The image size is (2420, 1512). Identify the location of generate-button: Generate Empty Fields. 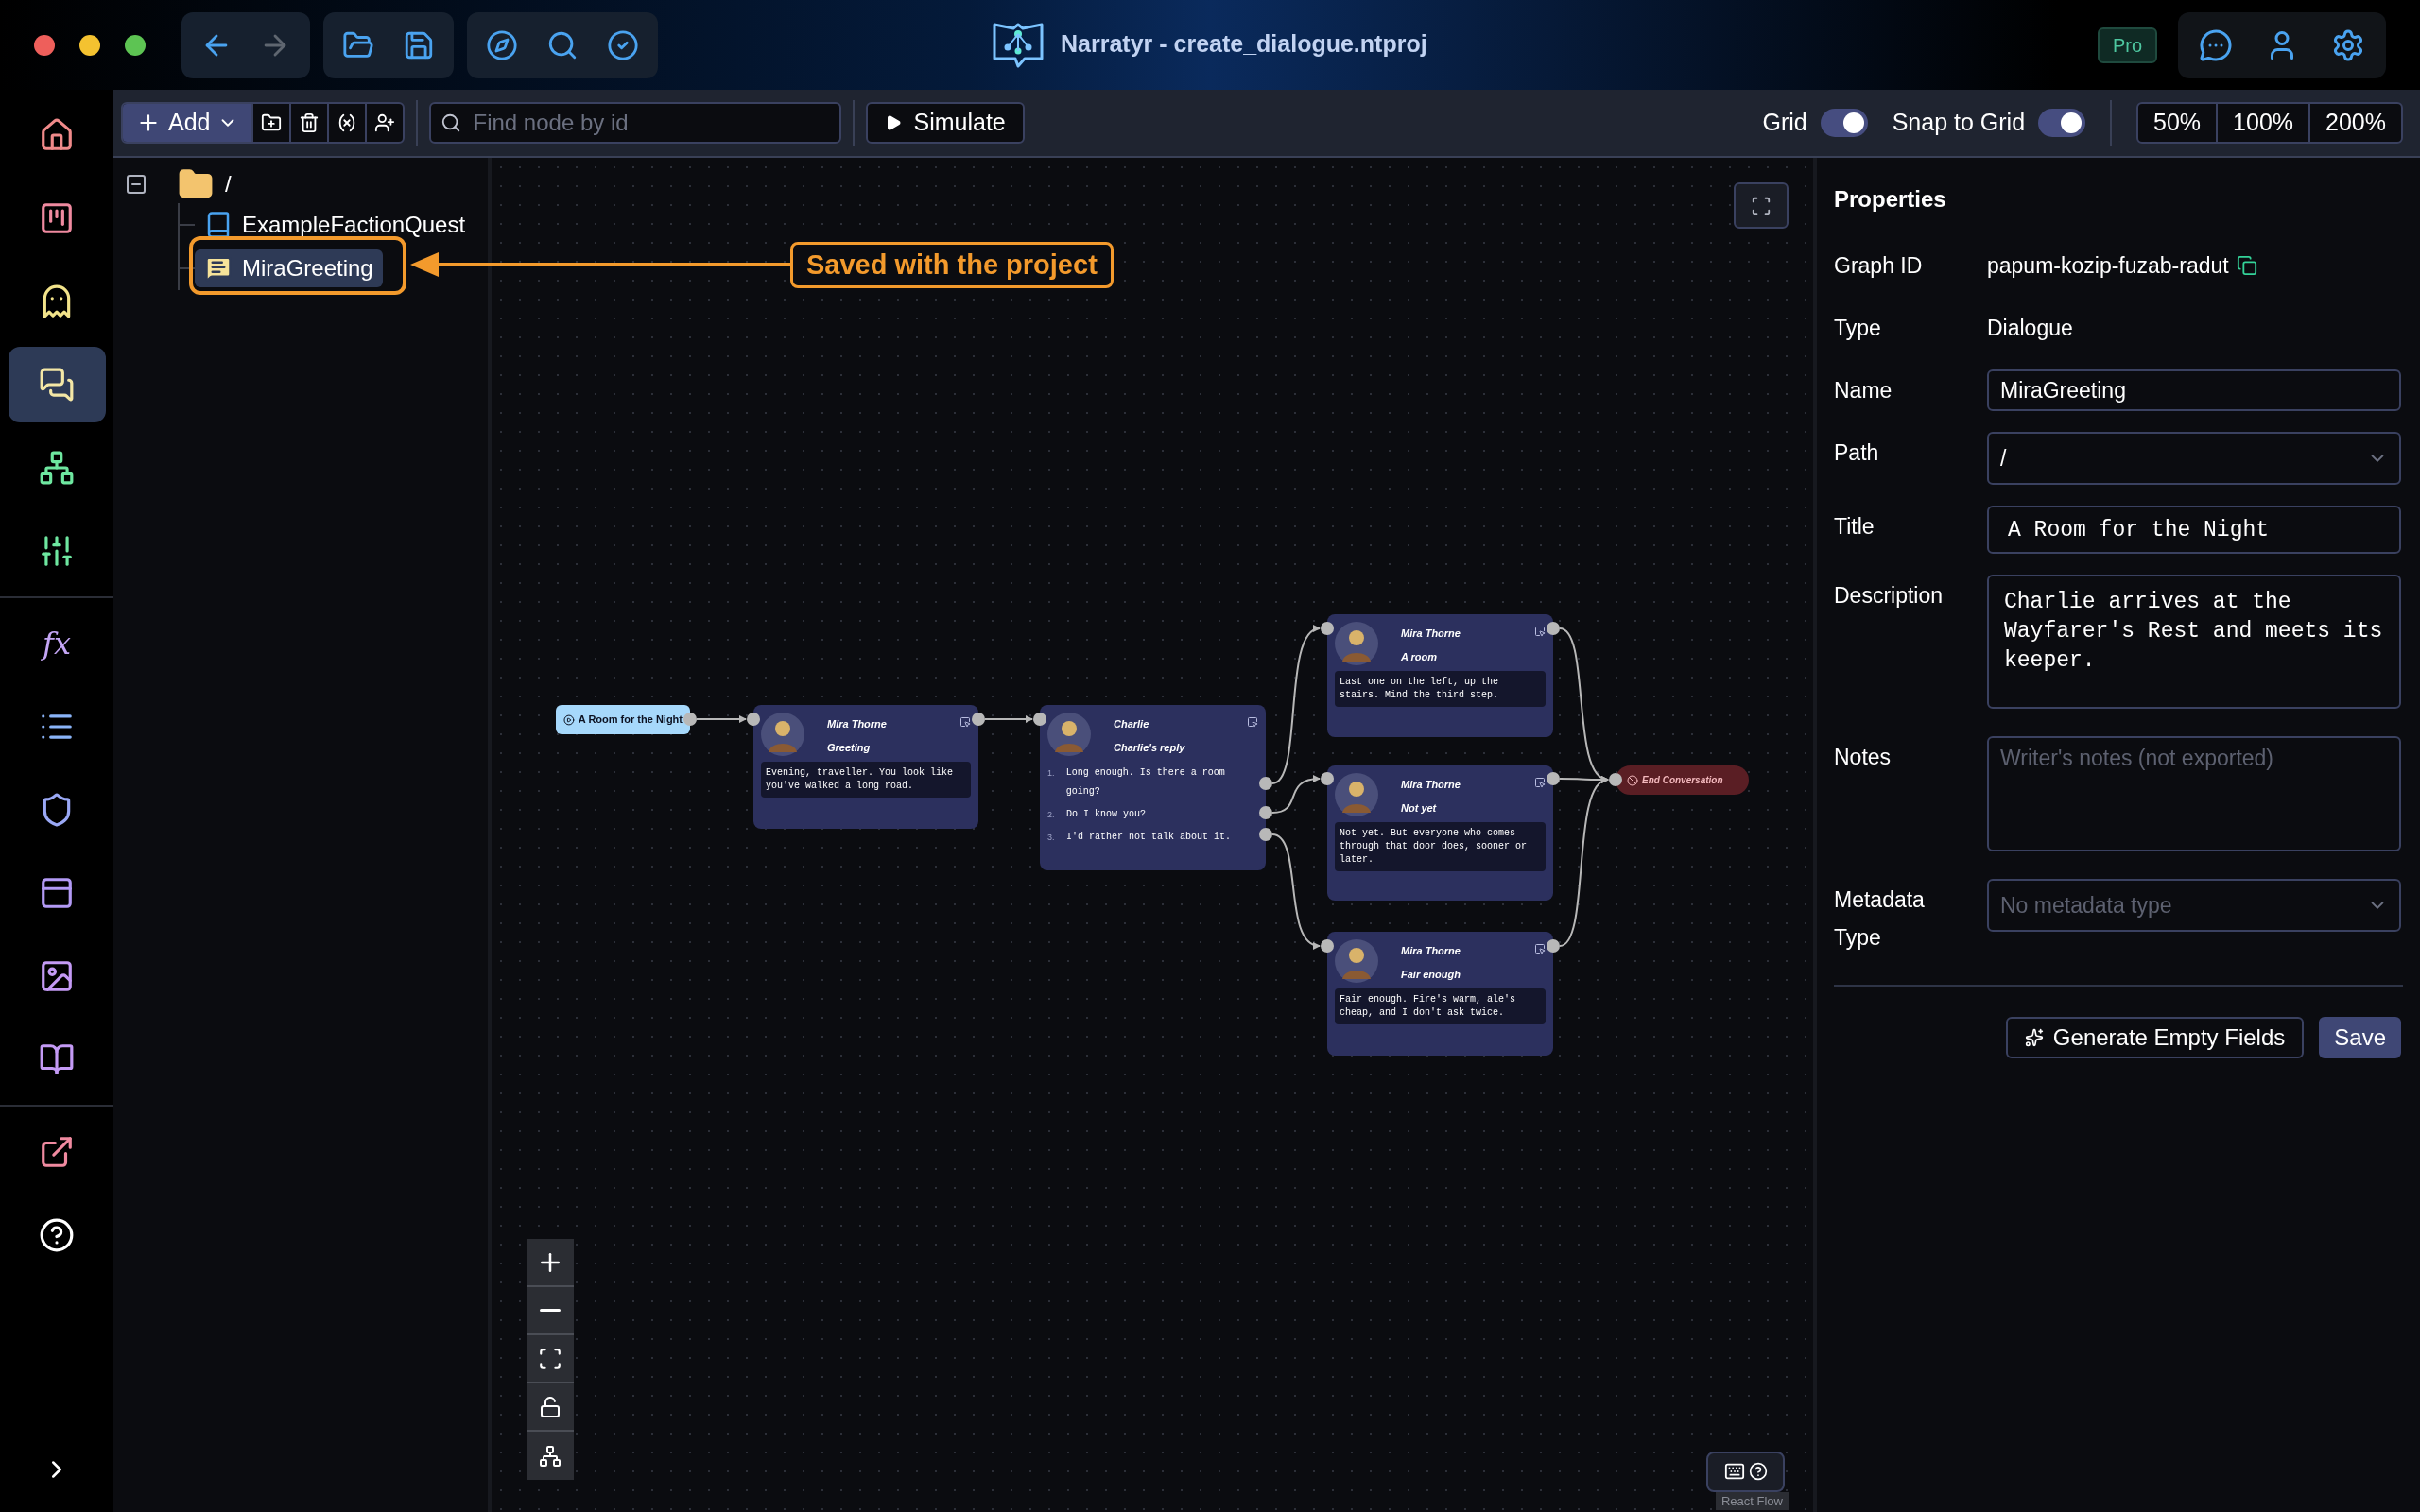
(2155, 1037).